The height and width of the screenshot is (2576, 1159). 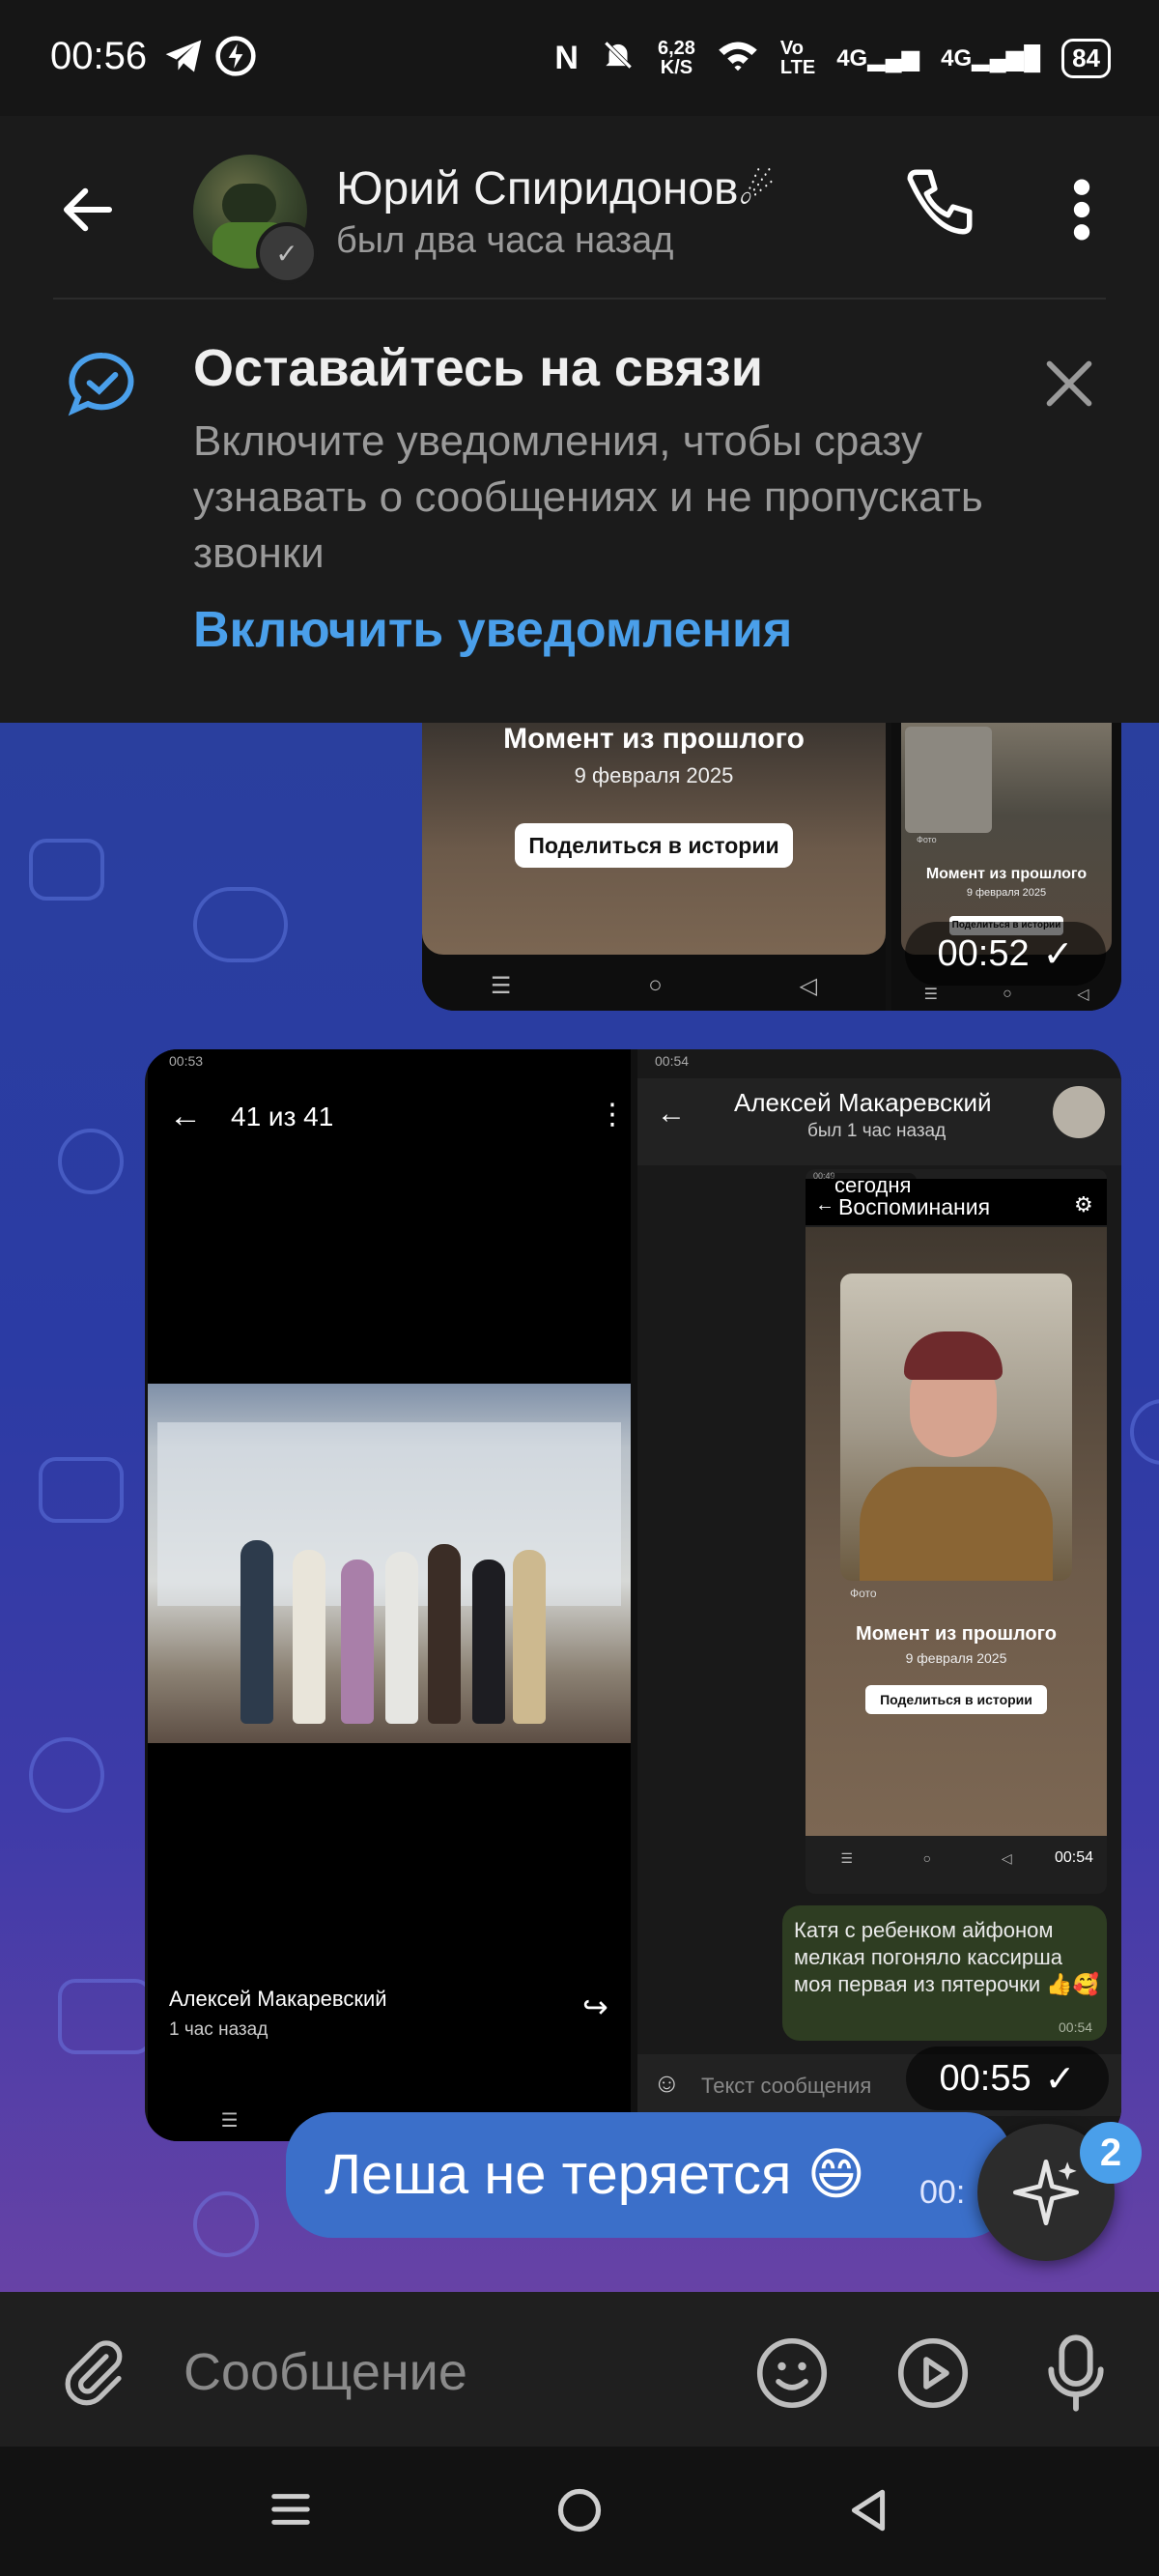 I want to click on message-time-pill: 00:52 ✓, so click(x=1006, y=954).